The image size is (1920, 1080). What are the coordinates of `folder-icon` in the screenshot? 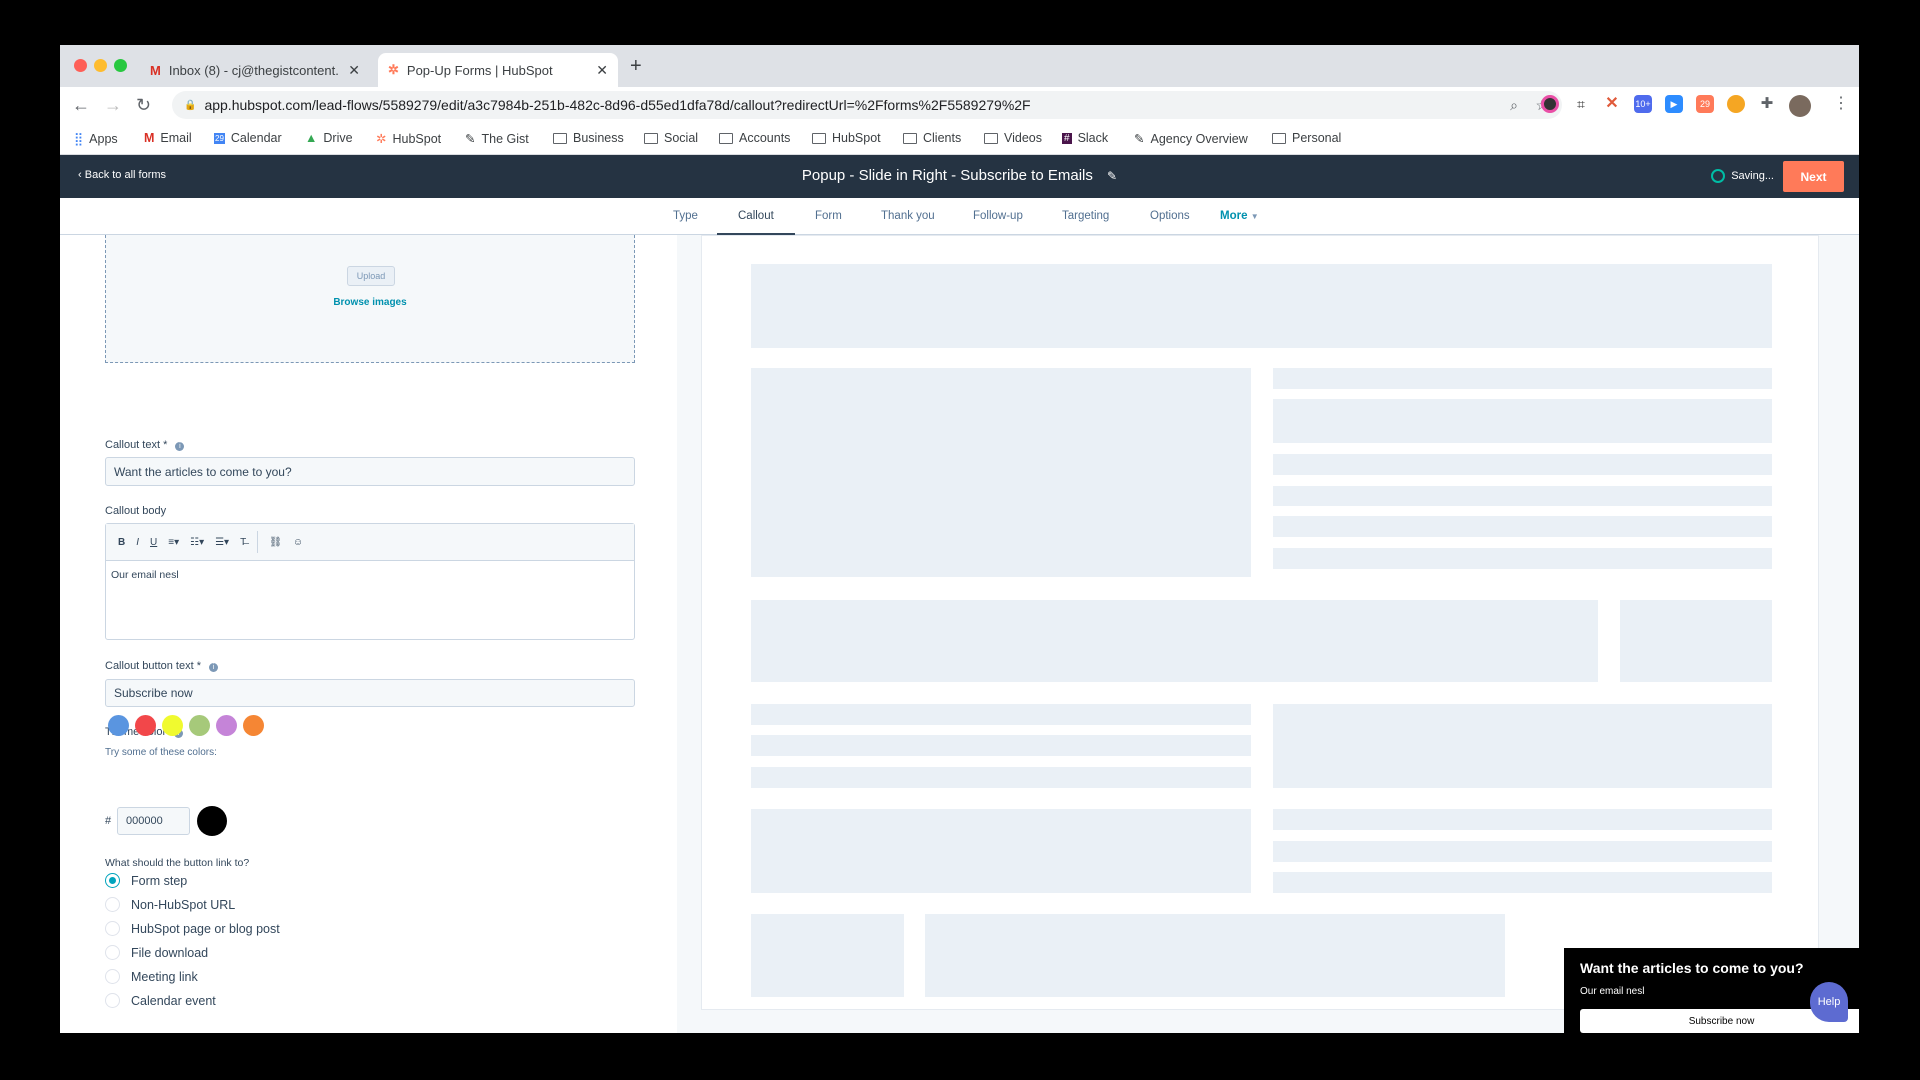 It's located at (726, 138).